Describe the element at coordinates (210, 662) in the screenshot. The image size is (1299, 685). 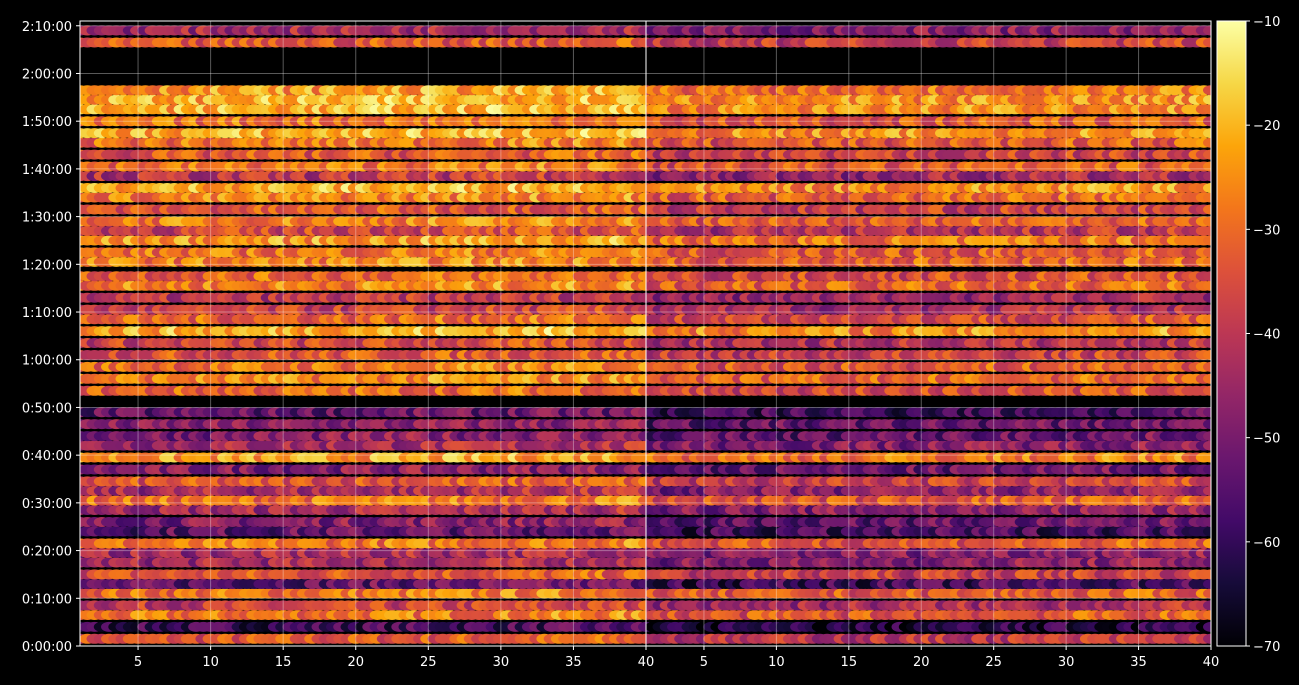
I see `x-tick-label: 10` at that location.